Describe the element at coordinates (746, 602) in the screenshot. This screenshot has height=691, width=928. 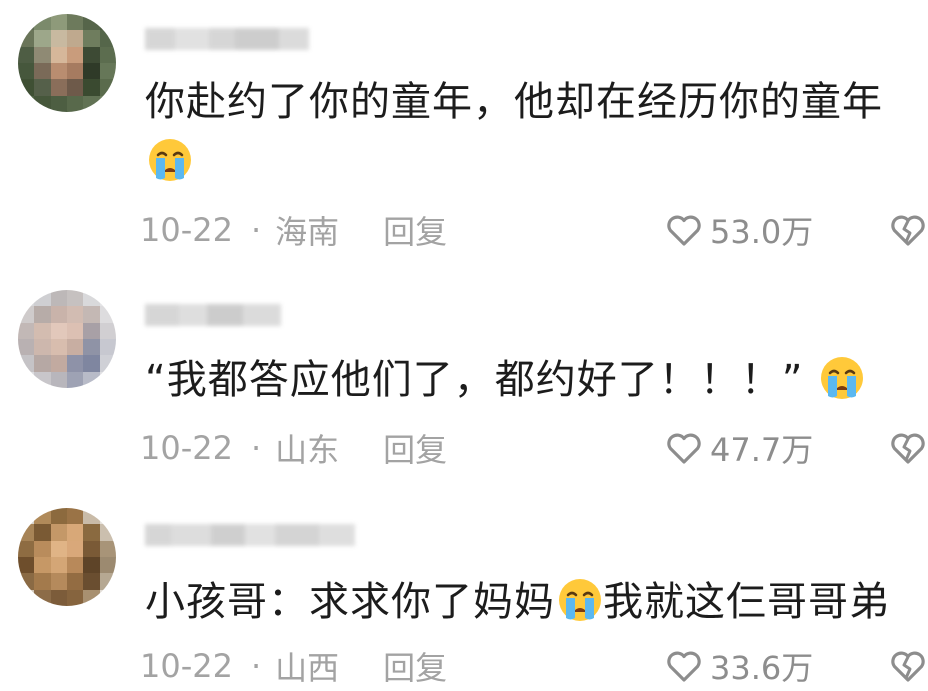
I see `comment-text-part: 我就这仨哥哥弟` at that location.